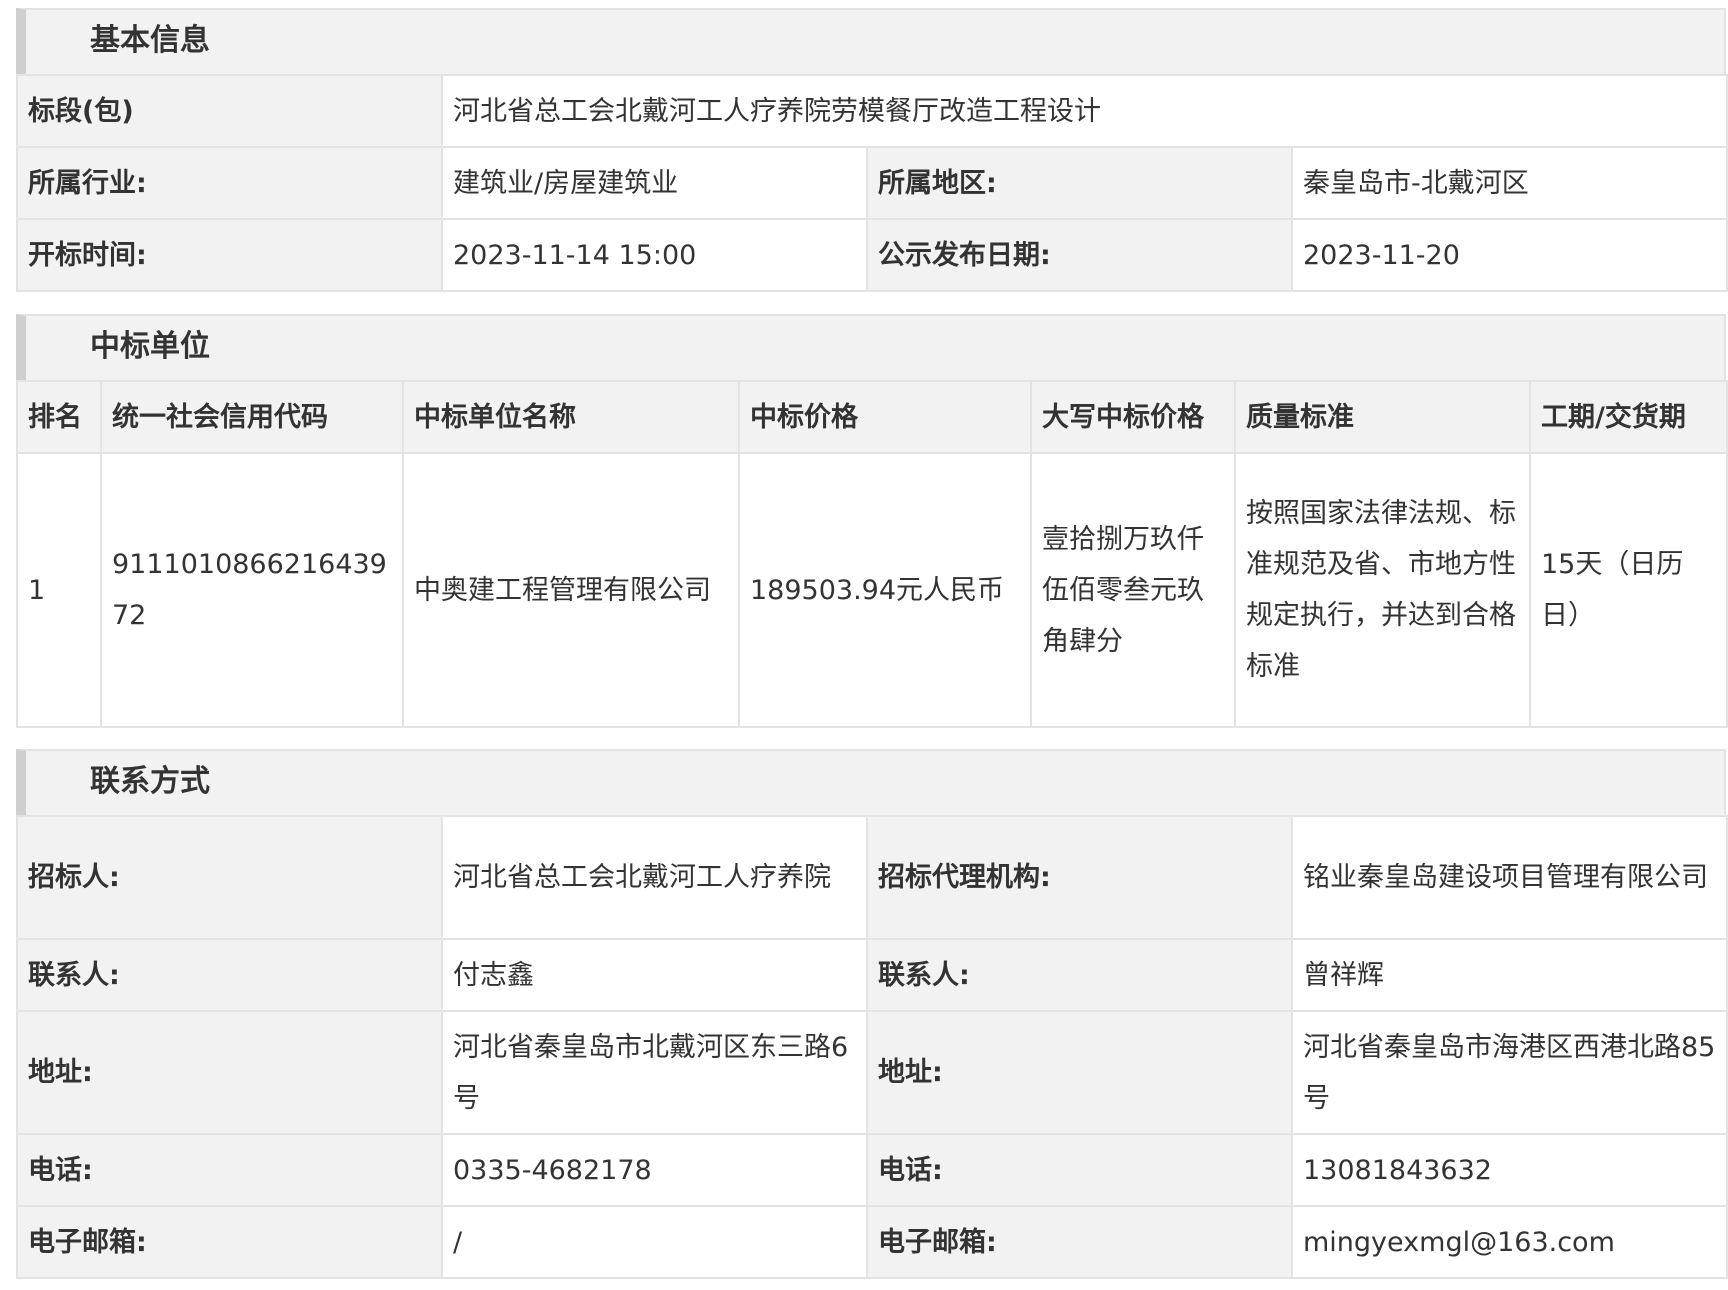 Image resolution: width=1728 pixels, height=1290 pixels. I want to click on header-period: 工期/交货期, so click(1628, 417).